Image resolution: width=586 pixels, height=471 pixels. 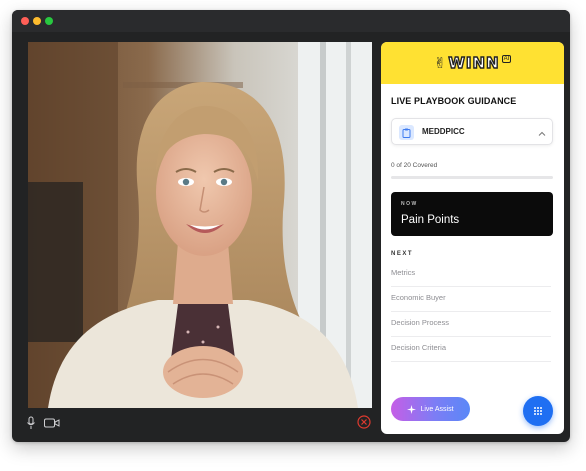 I want to click on peace-hand-icon: ✌, so click(x=440, y=63).